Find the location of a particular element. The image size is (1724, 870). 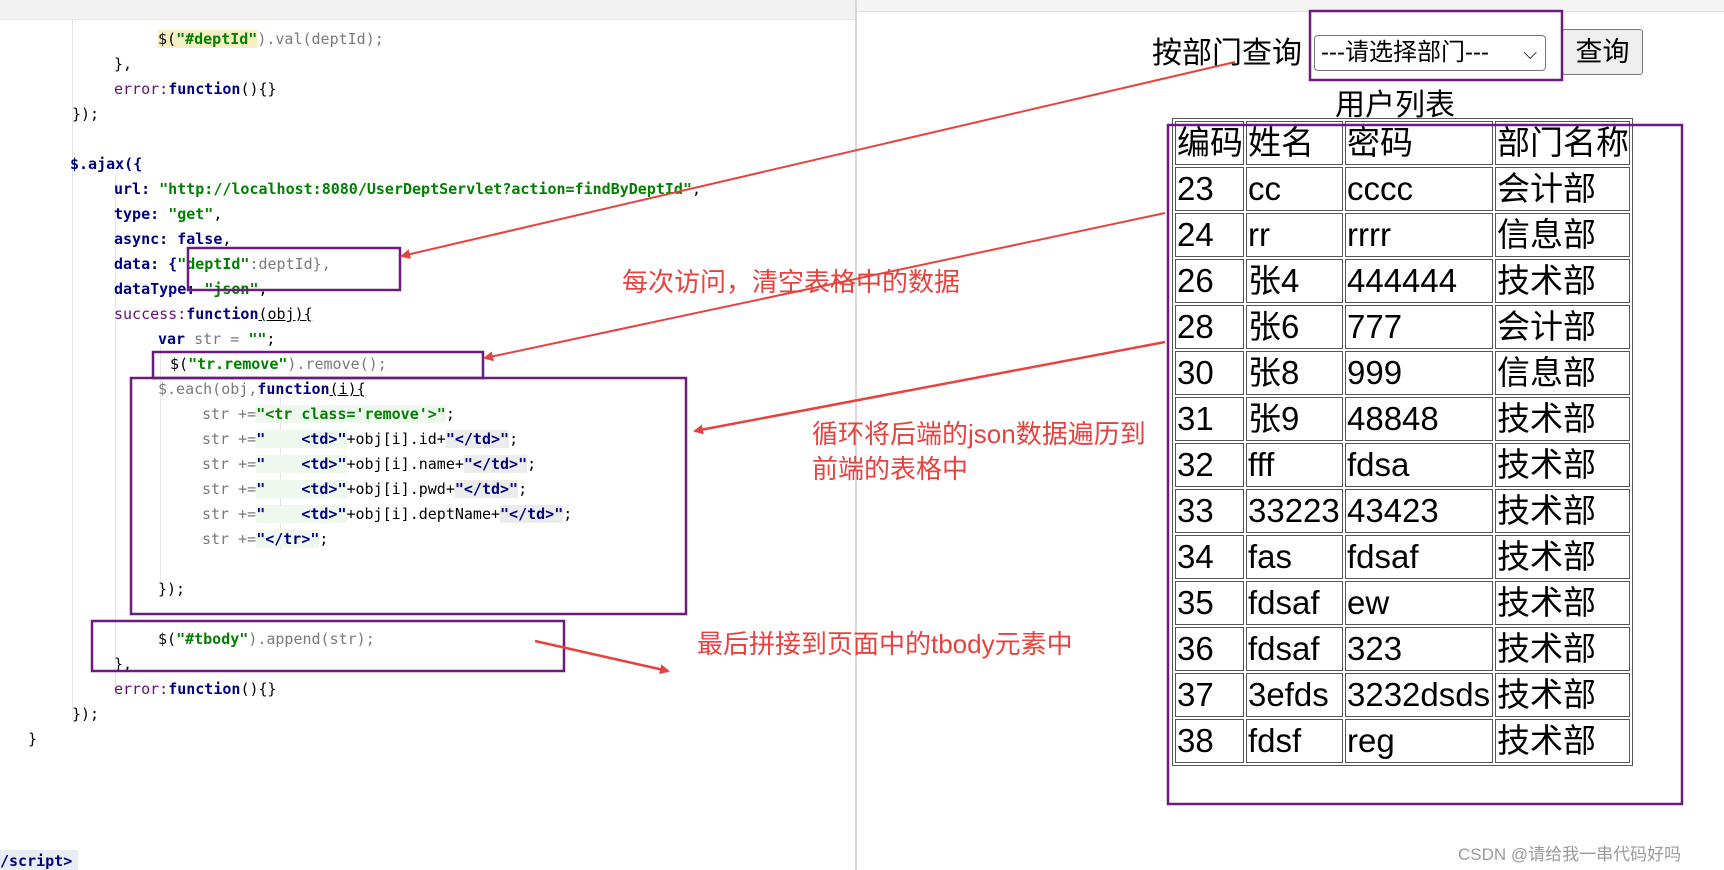

cell-password: cccc is located at coordinates (1419, 189).